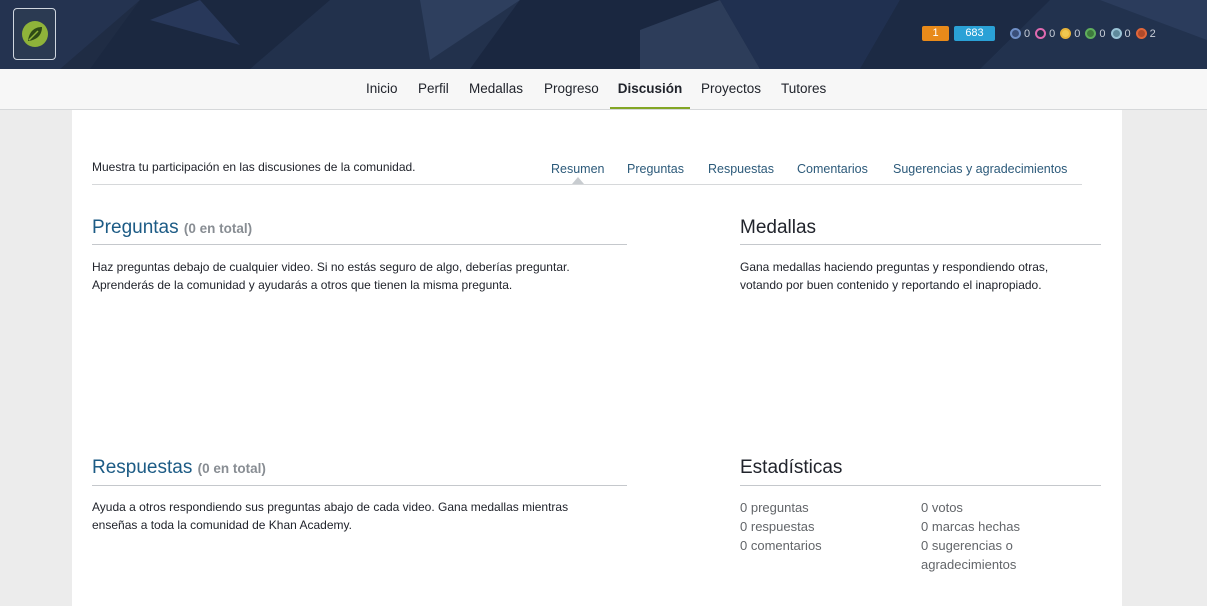  I want to click on leaf-avatar-icon, so click(34, 34).